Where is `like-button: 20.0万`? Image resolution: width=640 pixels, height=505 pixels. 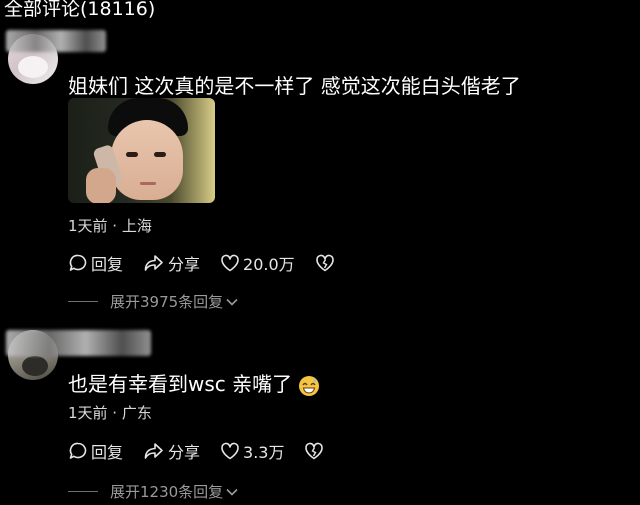
like-button: 20.0万 is located at coordinates (257, 263).